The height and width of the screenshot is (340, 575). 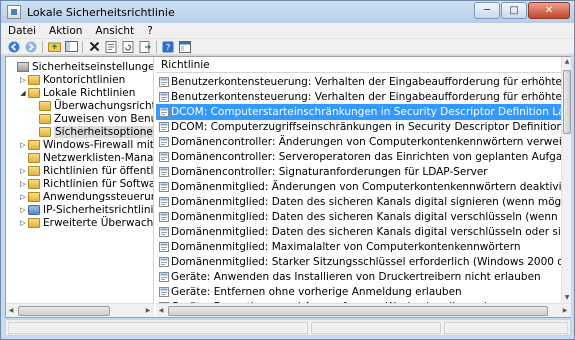 What do you see at coordinates (21, 31) in the screenshot?
I see `menu-datei: Datei` at bounding box center [21, 31].